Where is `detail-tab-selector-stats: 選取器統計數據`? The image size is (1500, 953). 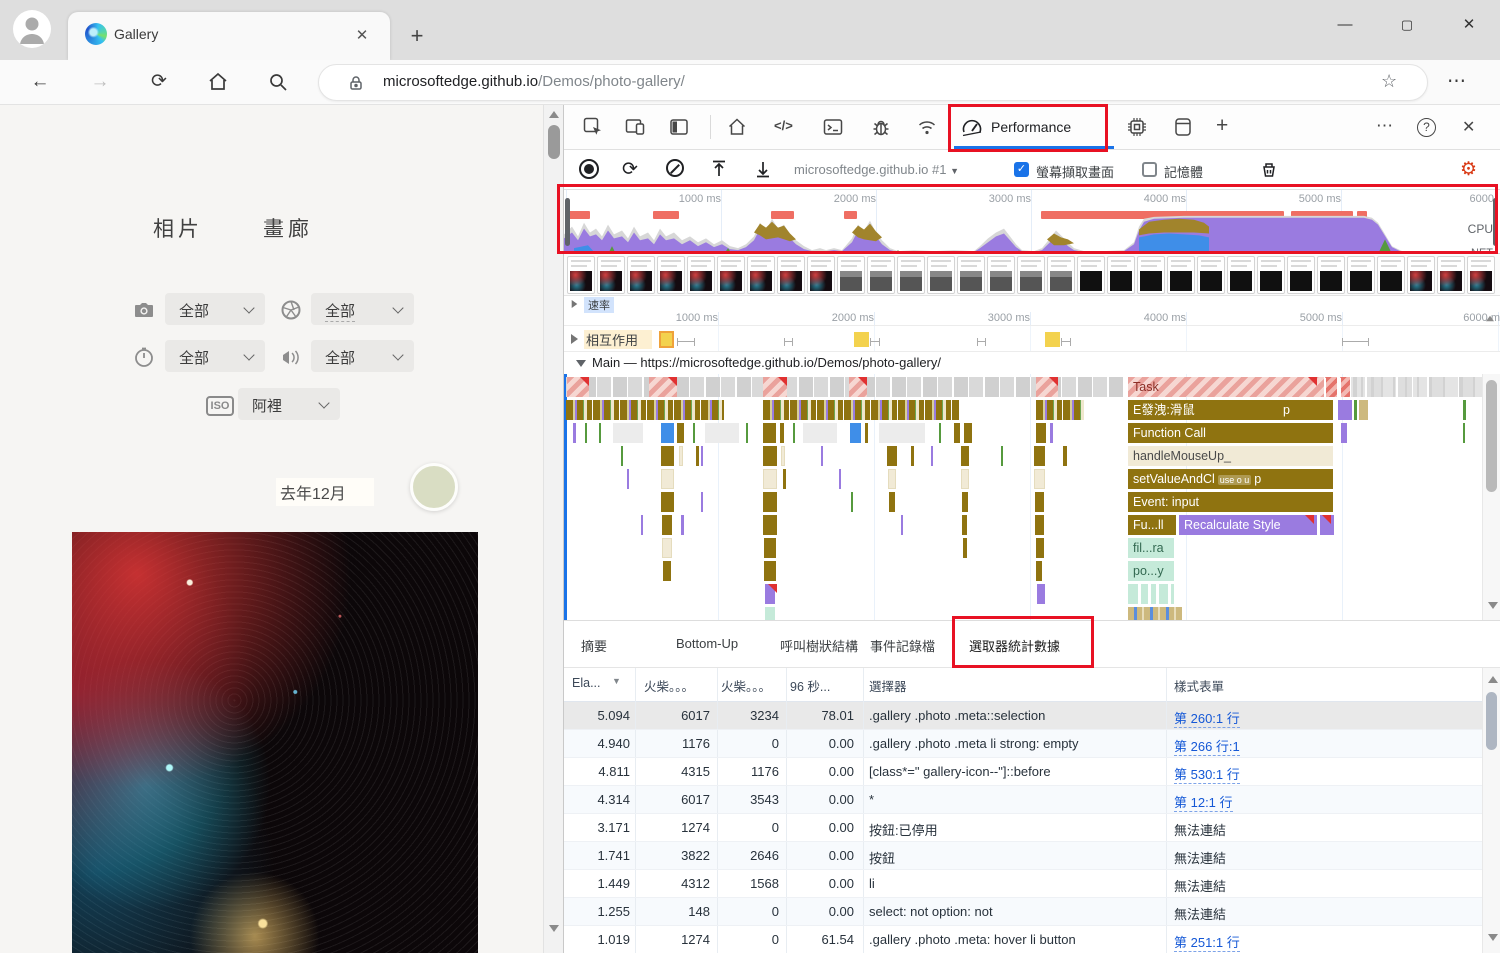 detail-tab-selector-stats: 選取器統計數據 is located at coordinates (1014, 645).